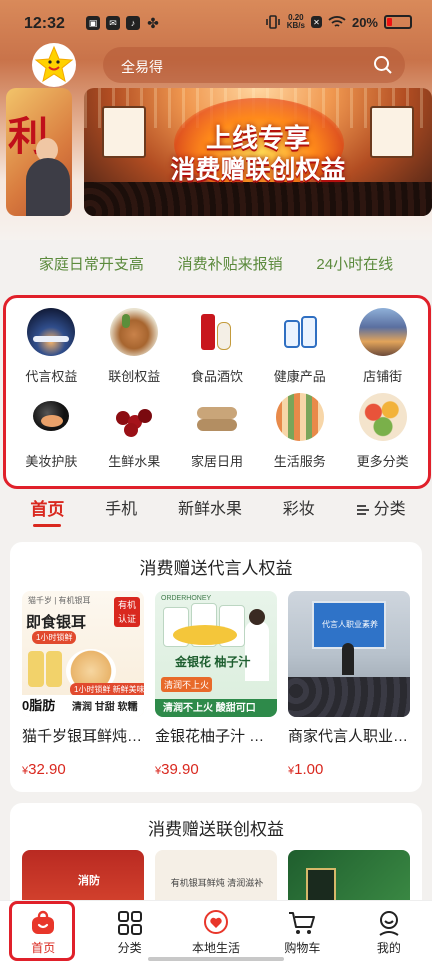  What do you see at coordinates (364, 22) in the screenshot?
I see `battery-text: 20%` at bounding box center [364, 22].